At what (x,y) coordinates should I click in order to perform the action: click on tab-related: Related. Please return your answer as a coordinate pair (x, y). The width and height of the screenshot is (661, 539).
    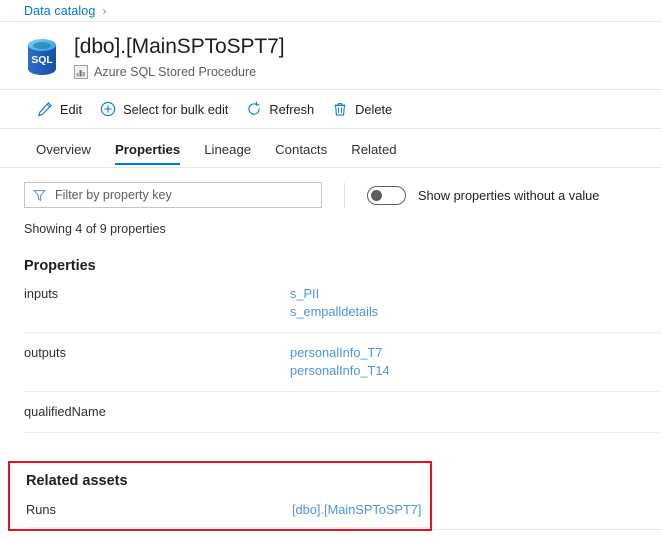
    Looking at the image, I should click on (373, 154).